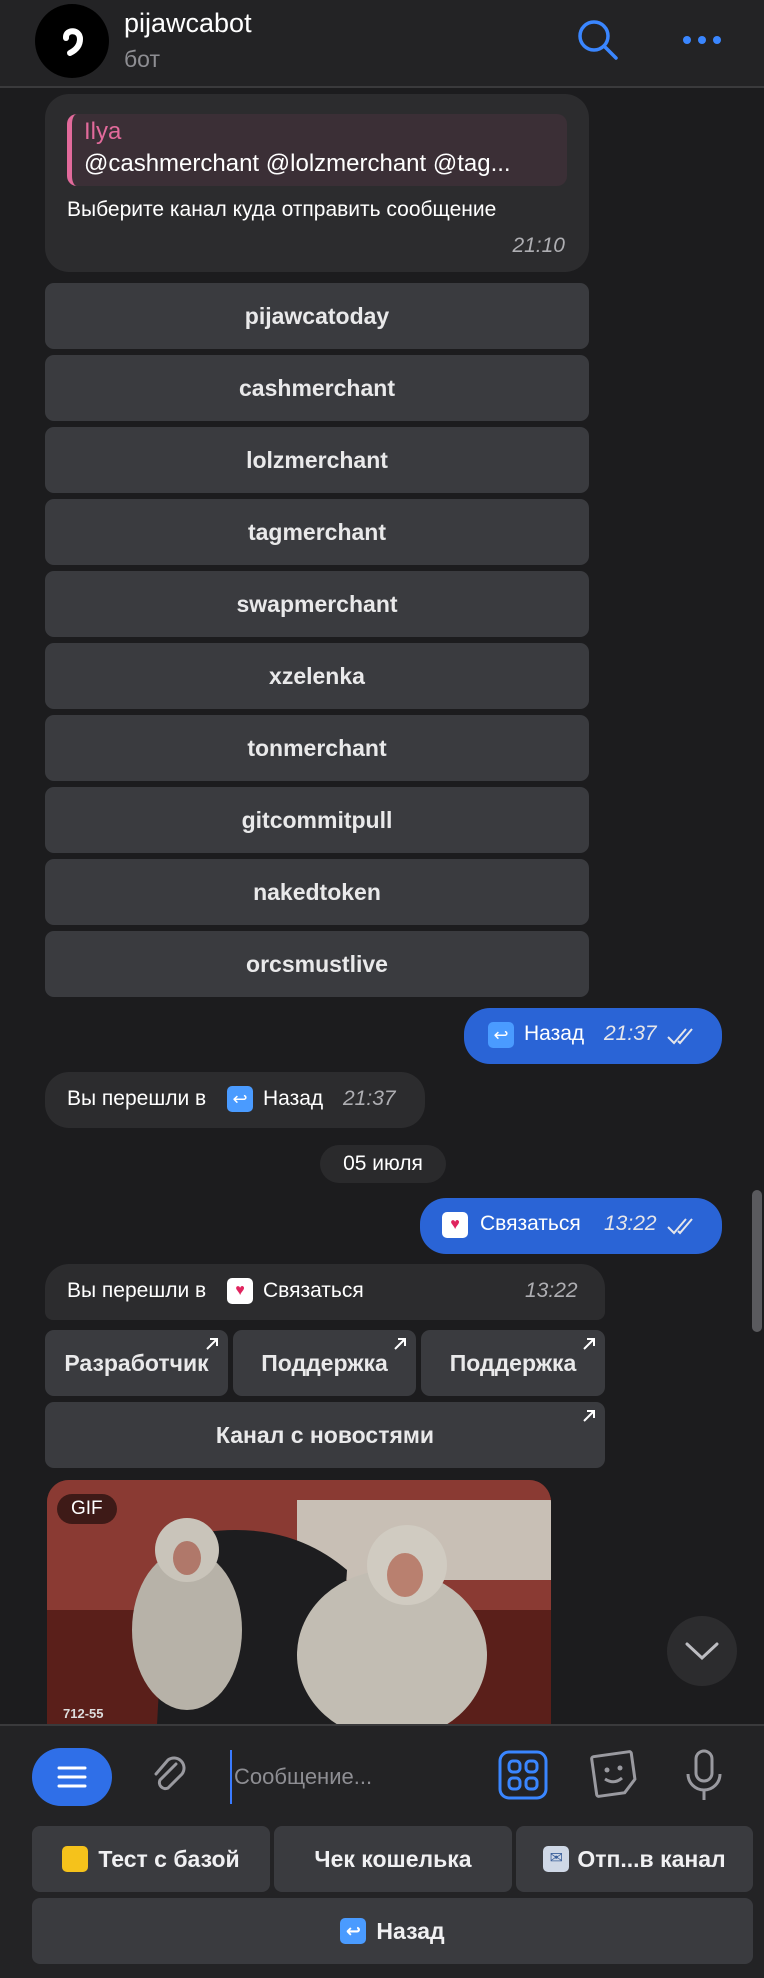 This screenshot has height=1978, width=764. What do you see at coordinates (757, 1261) in the screenshot?
I see `scrollbar` at bounding box center [757, 1261].